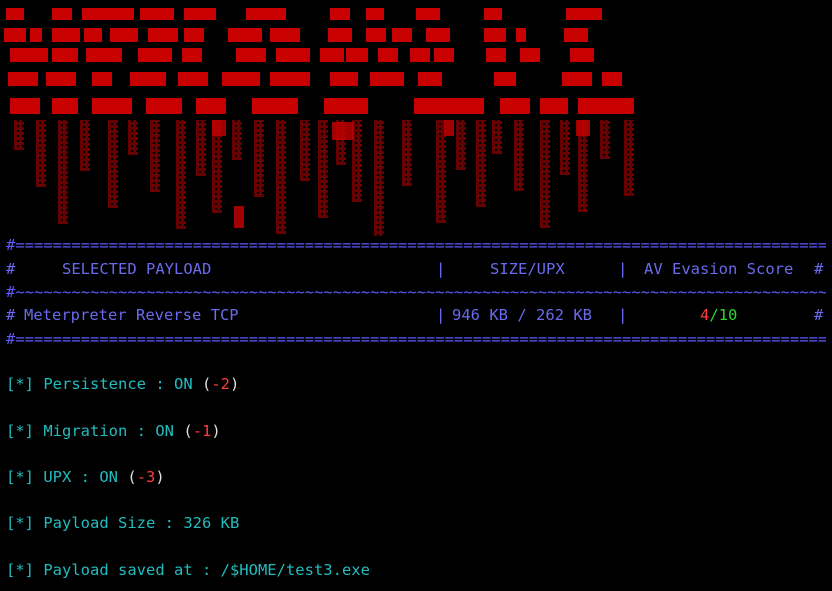 Image resolution: width=832 pixels, height=591 pixels. Describe the element at coordinates (522, 315) in the screenshot. I see `payload-size: 946 KB / 262 KB` at that location.